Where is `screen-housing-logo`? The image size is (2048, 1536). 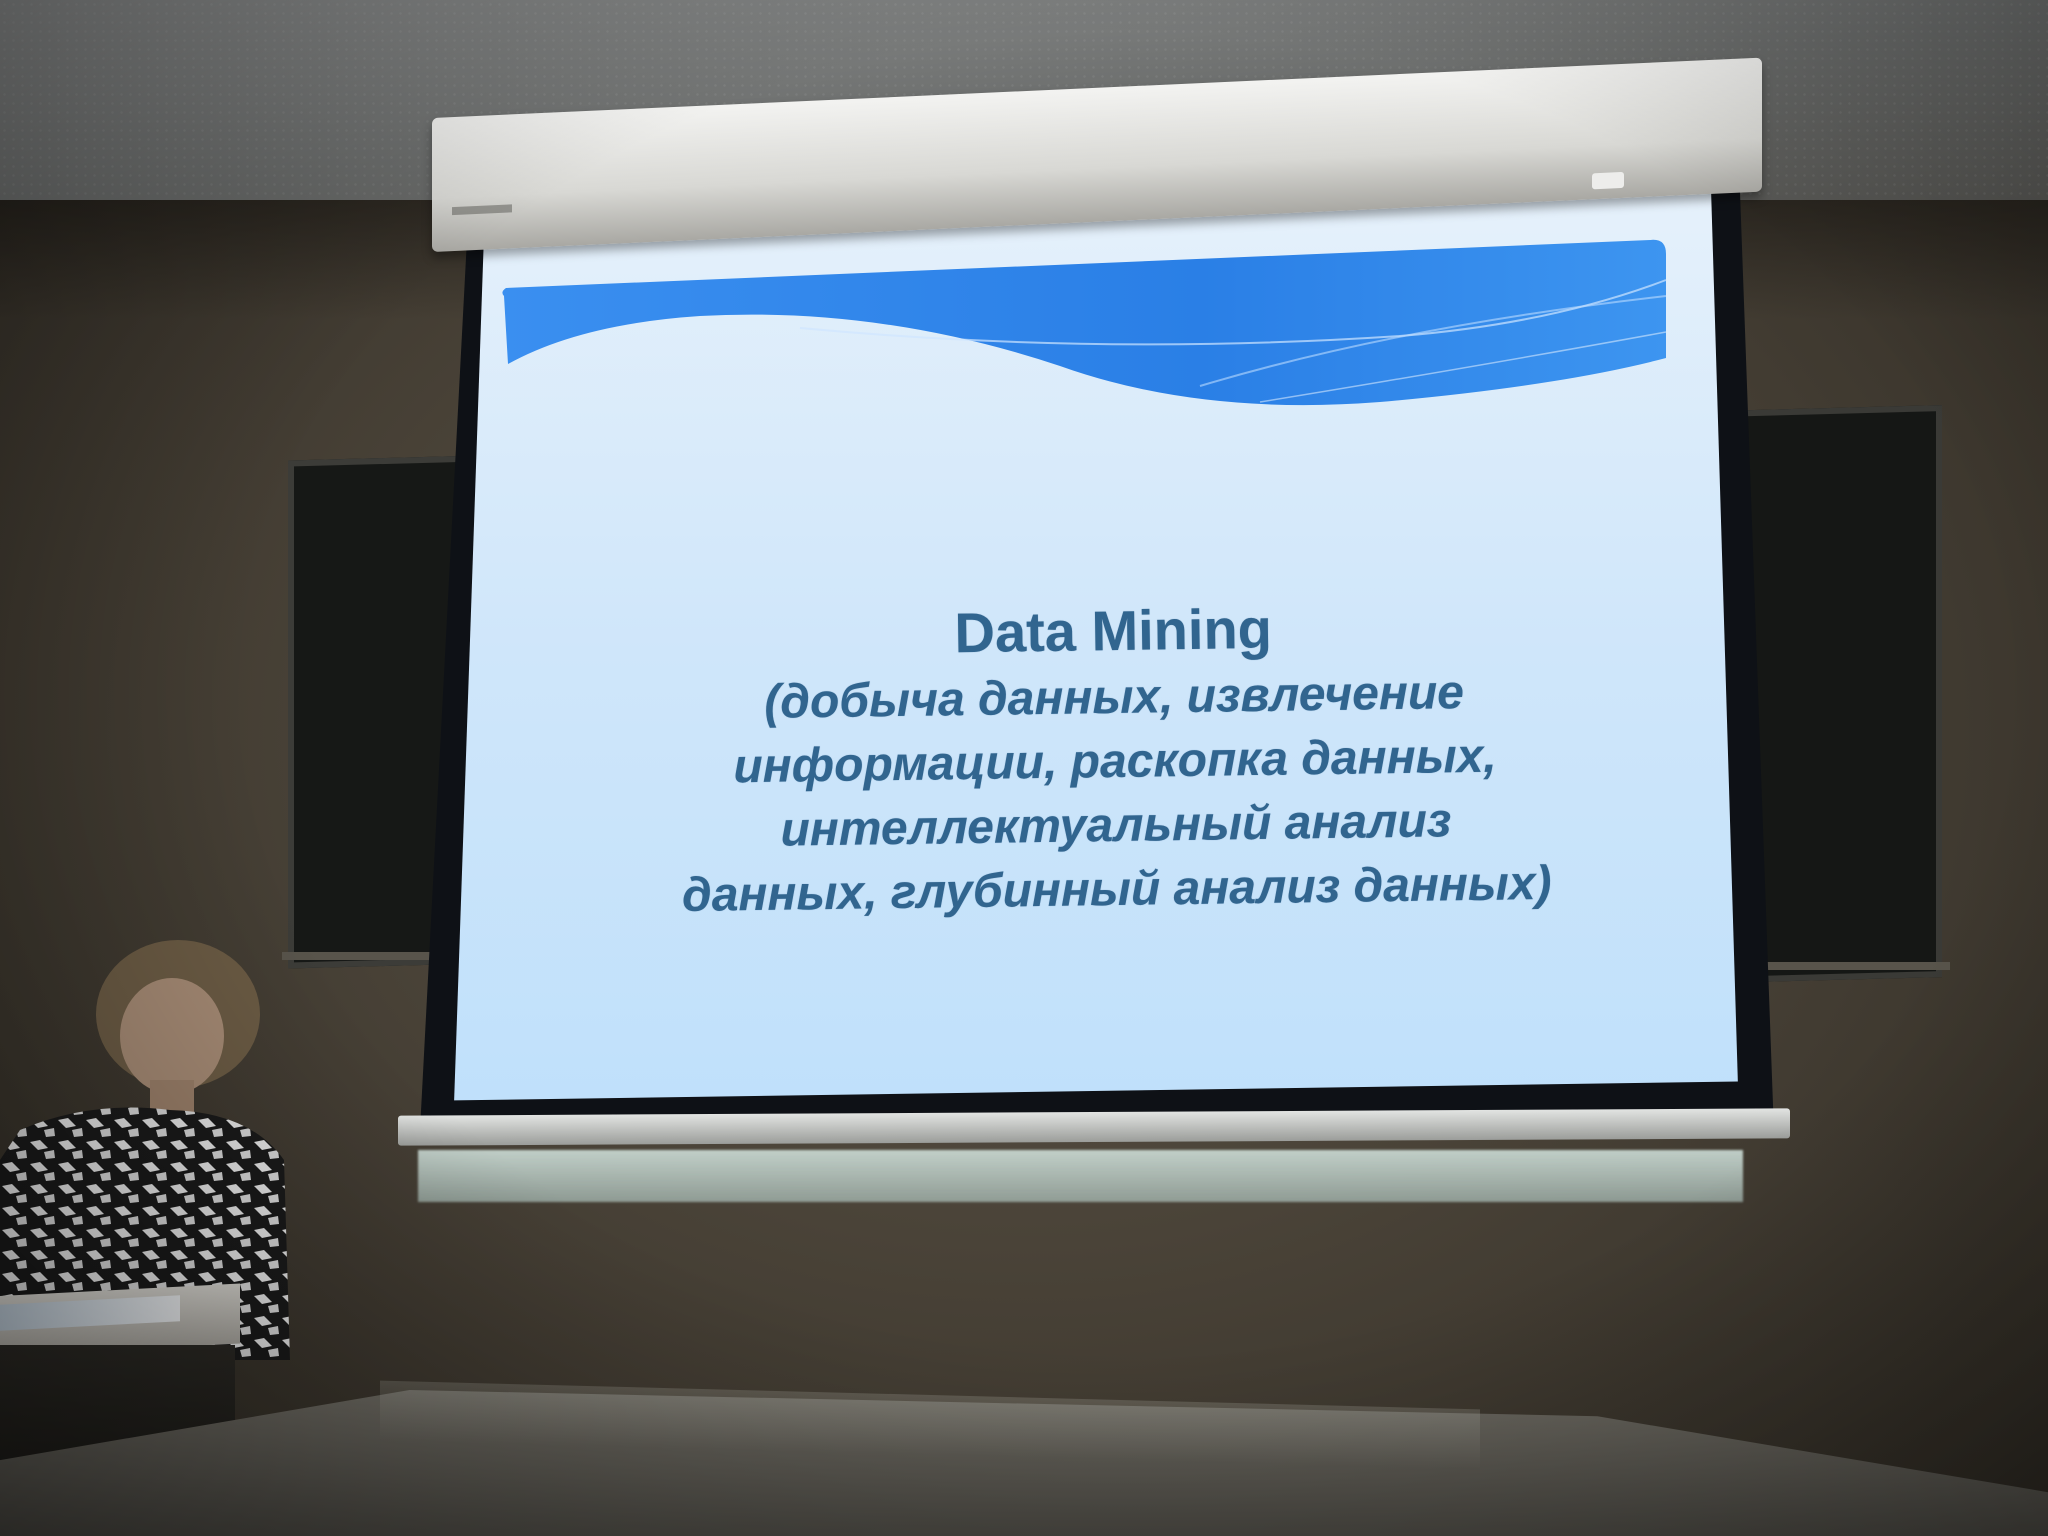
screen-housing-logo is located at coordinates (482, 210).